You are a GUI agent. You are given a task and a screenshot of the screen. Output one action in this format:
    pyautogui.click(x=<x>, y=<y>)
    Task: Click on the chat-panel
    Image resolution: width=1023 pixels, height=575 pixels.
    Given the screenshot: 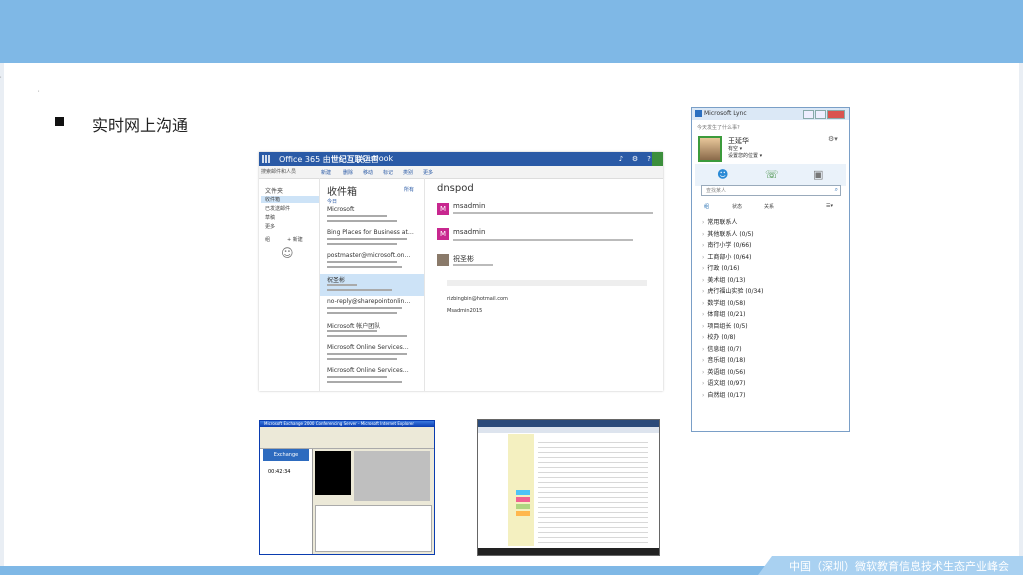 What is the action you would take?
    pyautogui.click(x=373, y=528)
    